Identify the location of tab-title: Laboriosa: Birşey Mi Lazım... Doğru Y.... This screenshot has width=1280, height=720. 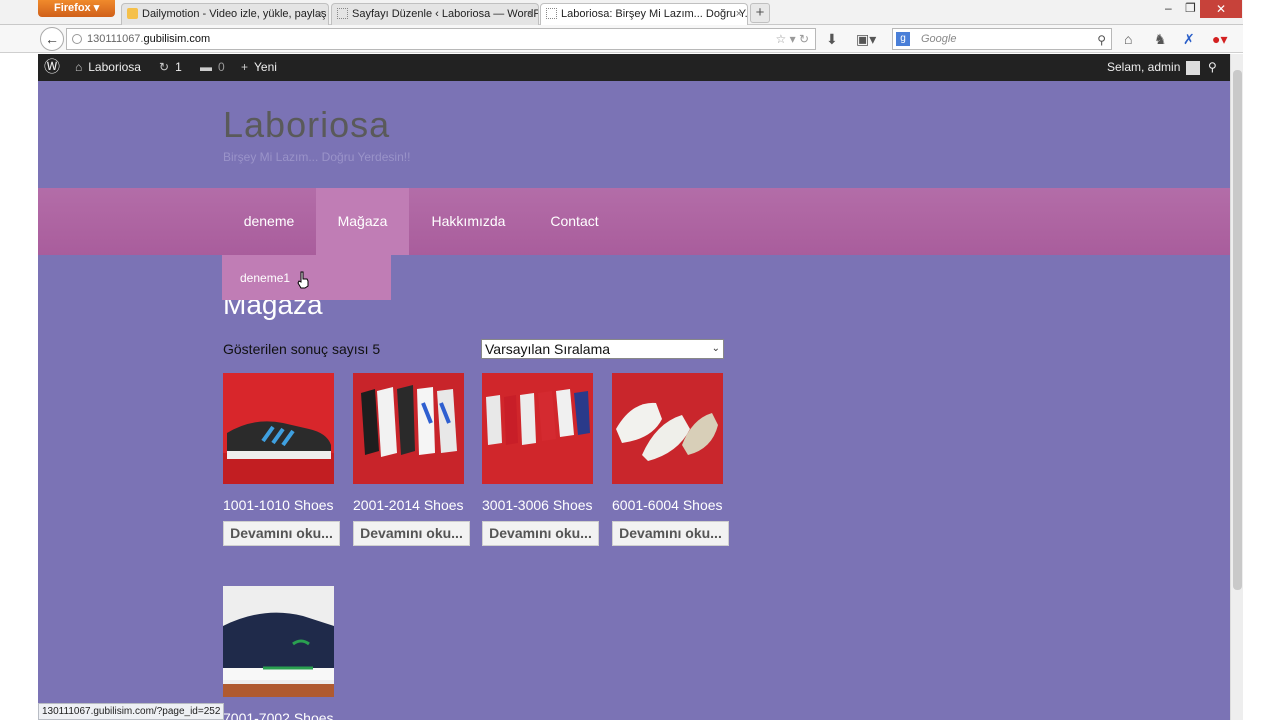
(654, 14).